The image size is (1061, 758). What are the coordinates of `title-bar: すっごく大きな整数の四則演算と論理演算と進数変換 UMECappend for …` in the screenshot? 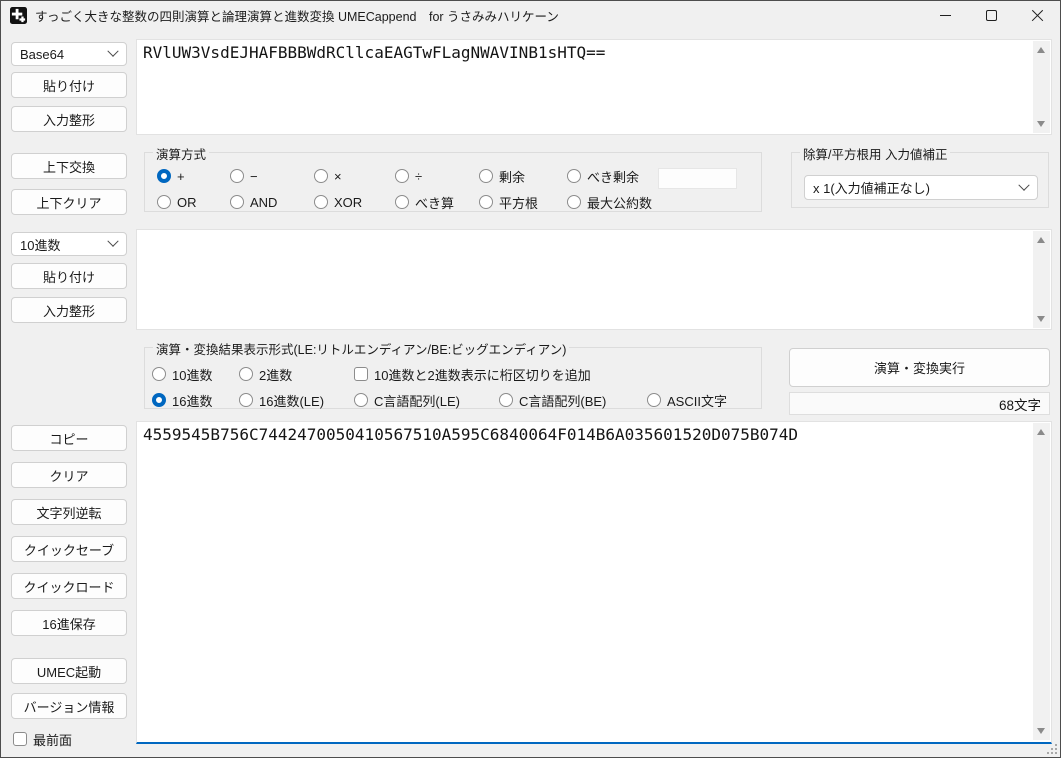 It's located at (530, 15).